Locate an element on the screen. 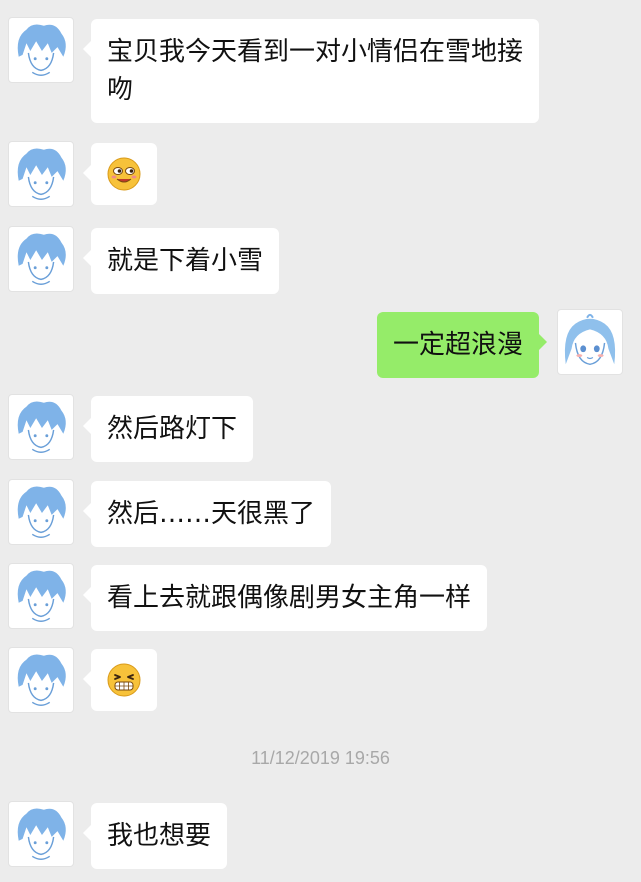 This screenshot has height=882, width=641. message-text: 一定超浪漫 is located at coordinates (457, 345).